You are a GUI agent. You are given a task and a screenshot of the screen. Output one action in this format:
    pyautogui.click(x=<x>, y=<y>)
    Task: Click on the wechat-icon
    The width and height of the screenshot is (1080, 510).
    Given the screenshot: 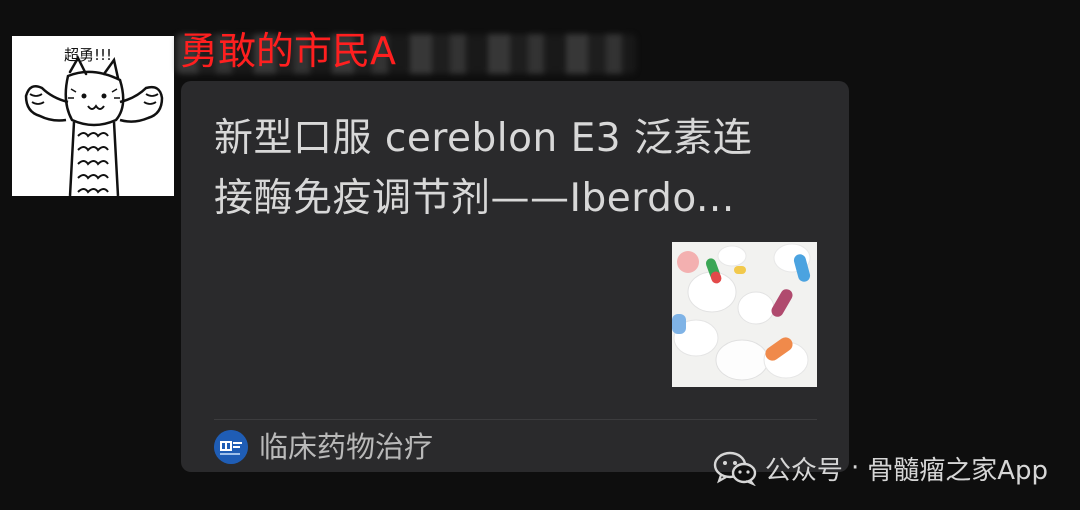 What is the action you would take?
    pyautogui.click(x=735, y=468)
    